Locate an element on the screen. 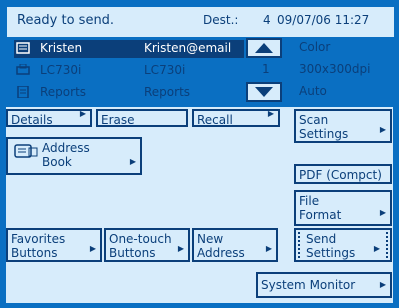 This screenshot has width=399, height=308. datetime: 09/07/06 11:27 is located at coordinates (323, 20).